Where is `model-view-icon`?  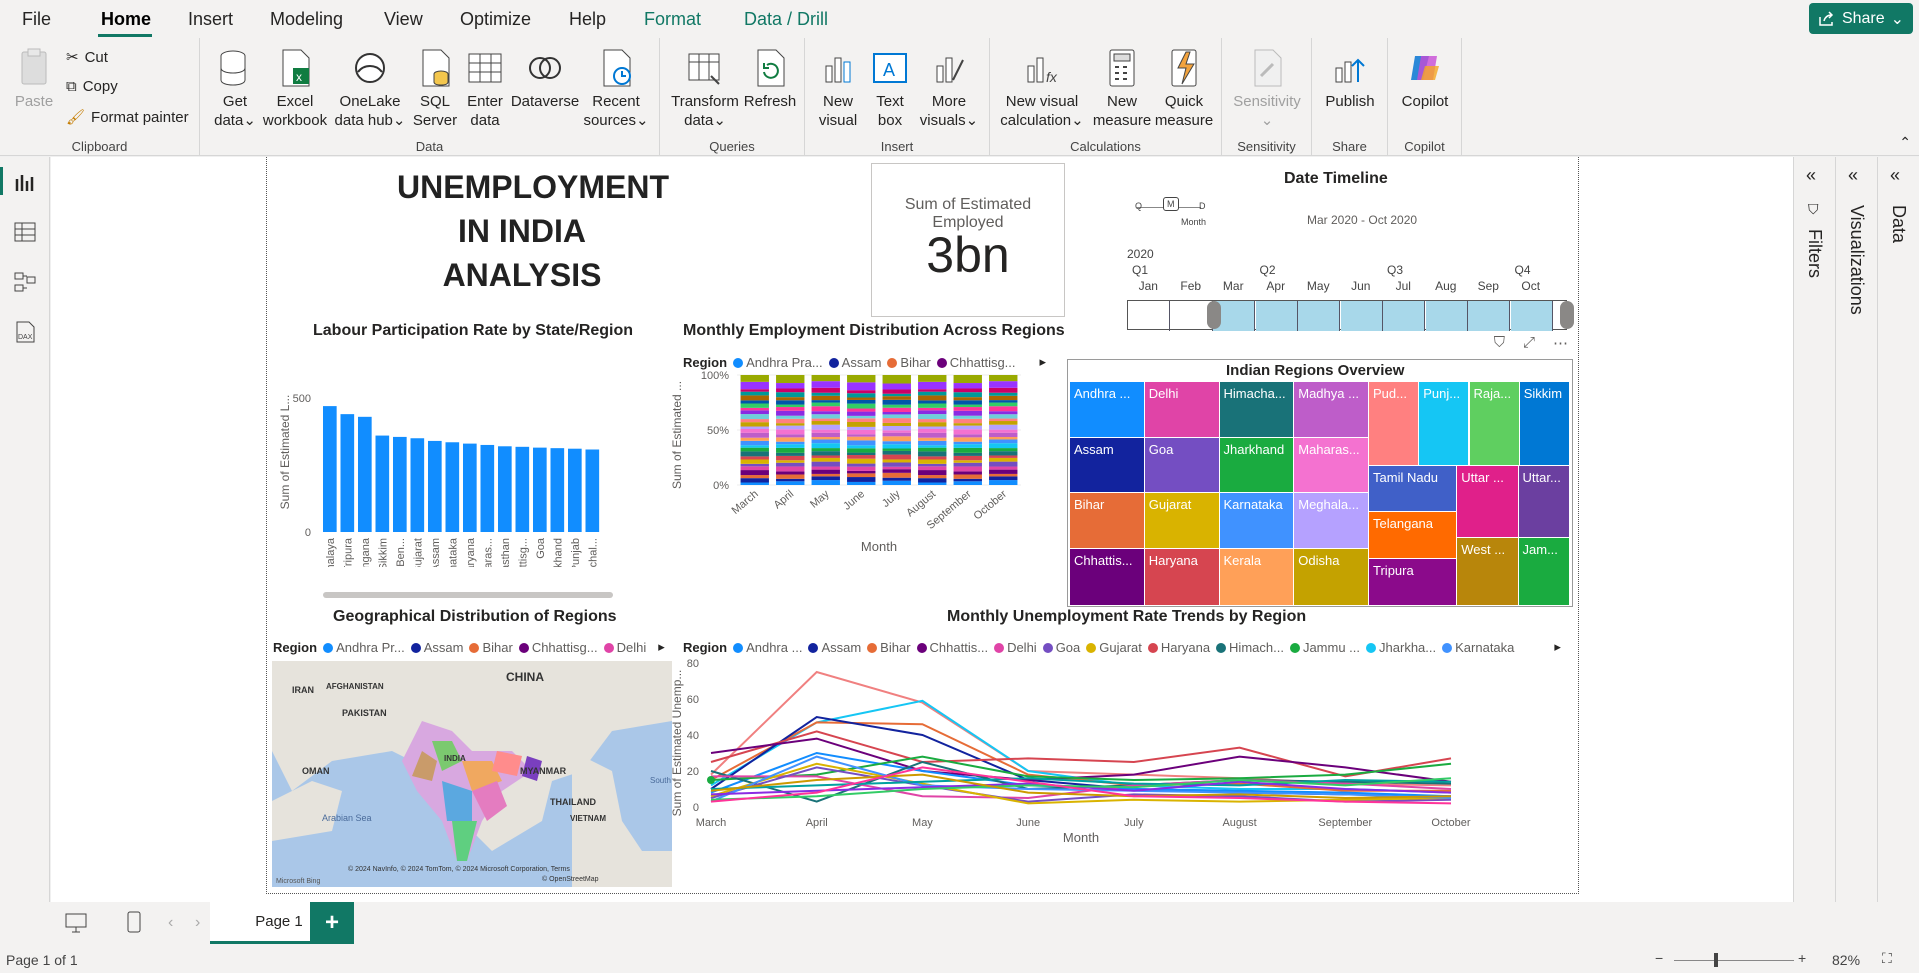
model-view-icon is located at coordinates (25, 282).